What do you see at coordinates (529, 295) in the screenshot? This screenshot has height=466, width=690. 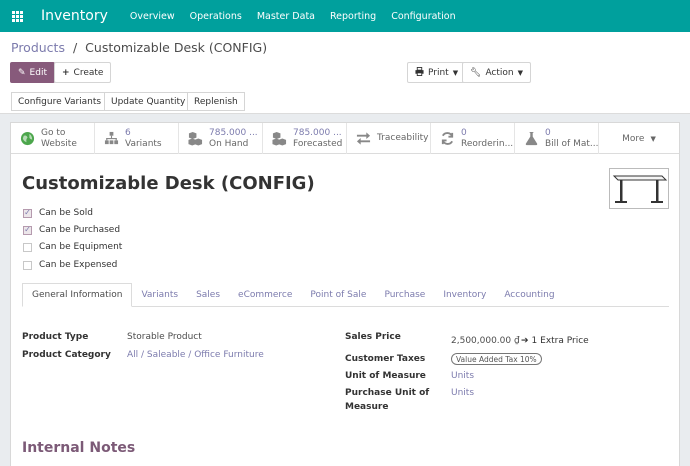 I see `tab-accounting: Accounting` at bounding box center [529, 295].